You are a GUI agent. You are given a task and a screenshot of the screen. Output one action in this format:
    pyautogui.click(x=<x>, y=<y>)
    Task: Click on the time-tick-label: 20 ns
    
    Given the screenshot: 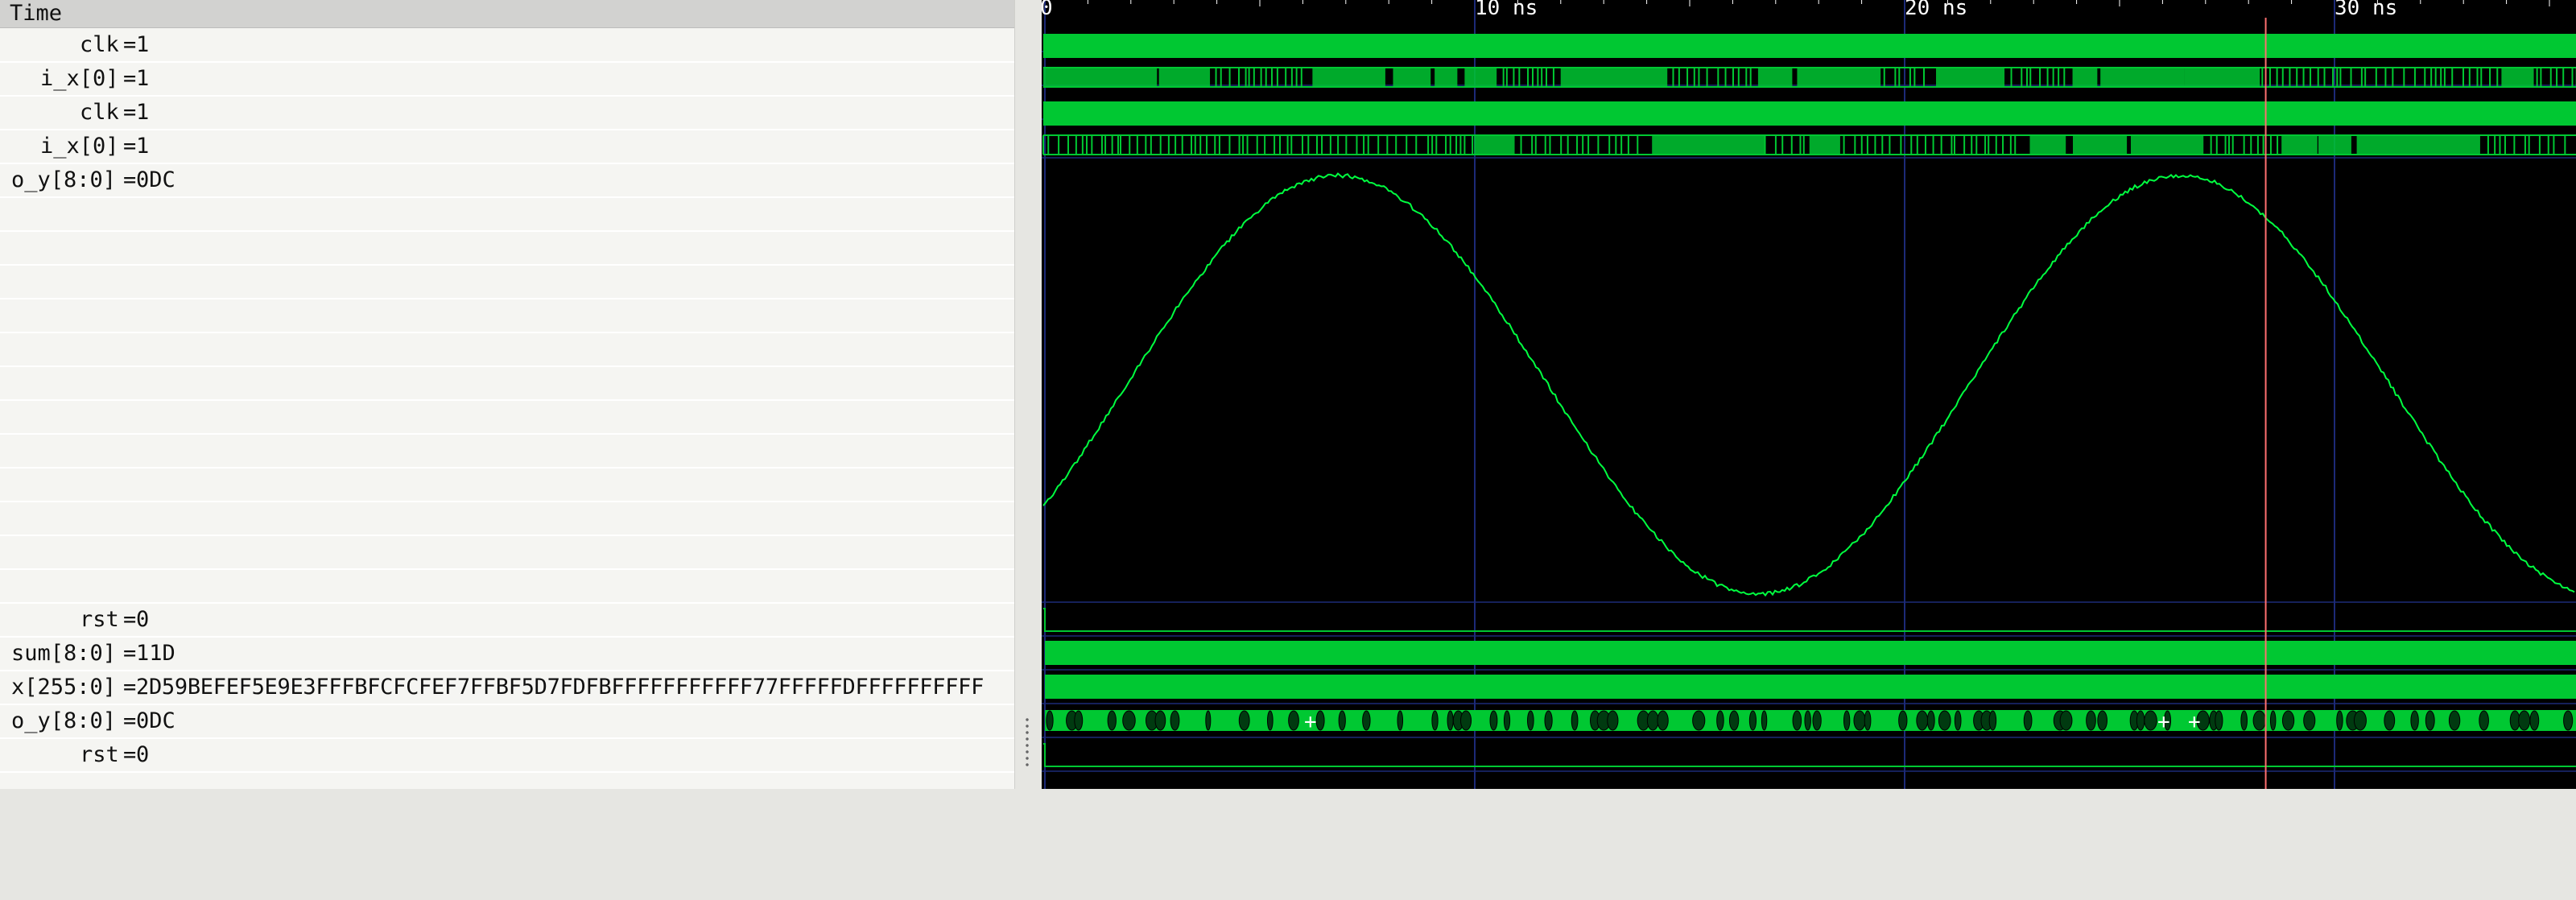 What is the action you would take?
    pyautogui.click(x=1936, y=10)
    